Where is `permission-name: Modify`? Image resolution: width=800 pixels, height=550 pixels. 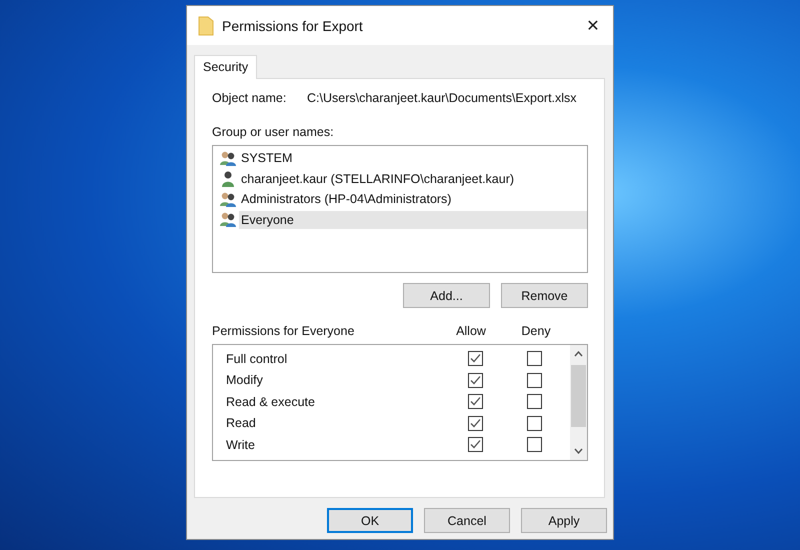
permission-name: Modify is located at coordinates (245, 380).